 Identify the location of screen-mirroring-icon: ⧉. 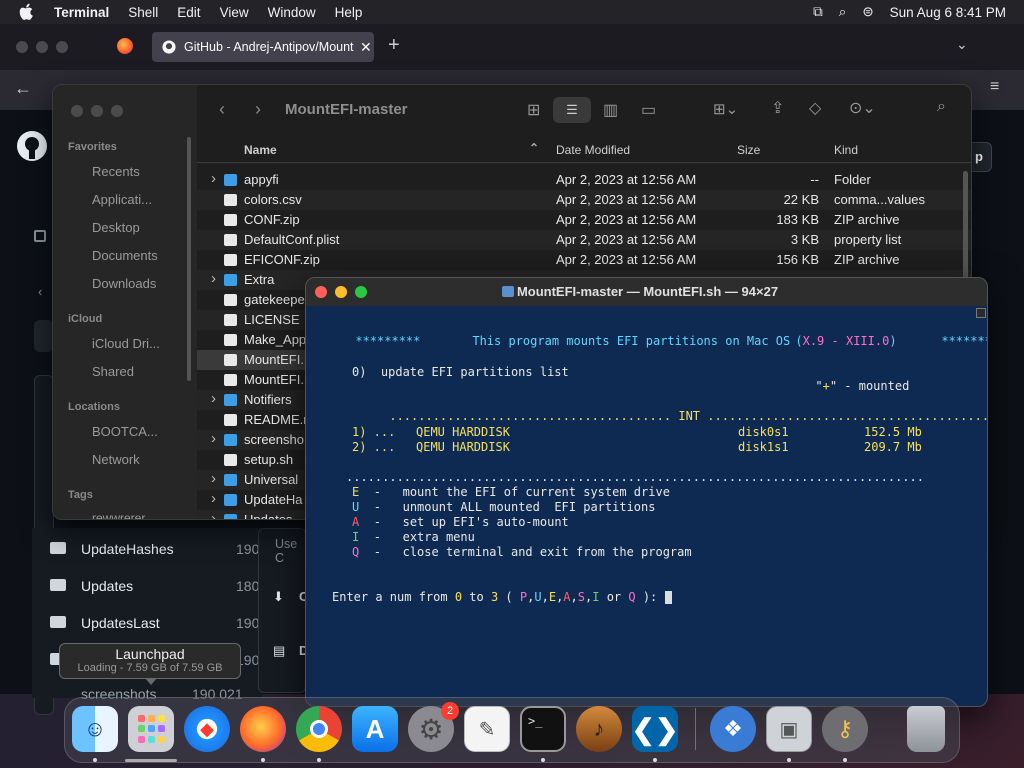
(818, 12).